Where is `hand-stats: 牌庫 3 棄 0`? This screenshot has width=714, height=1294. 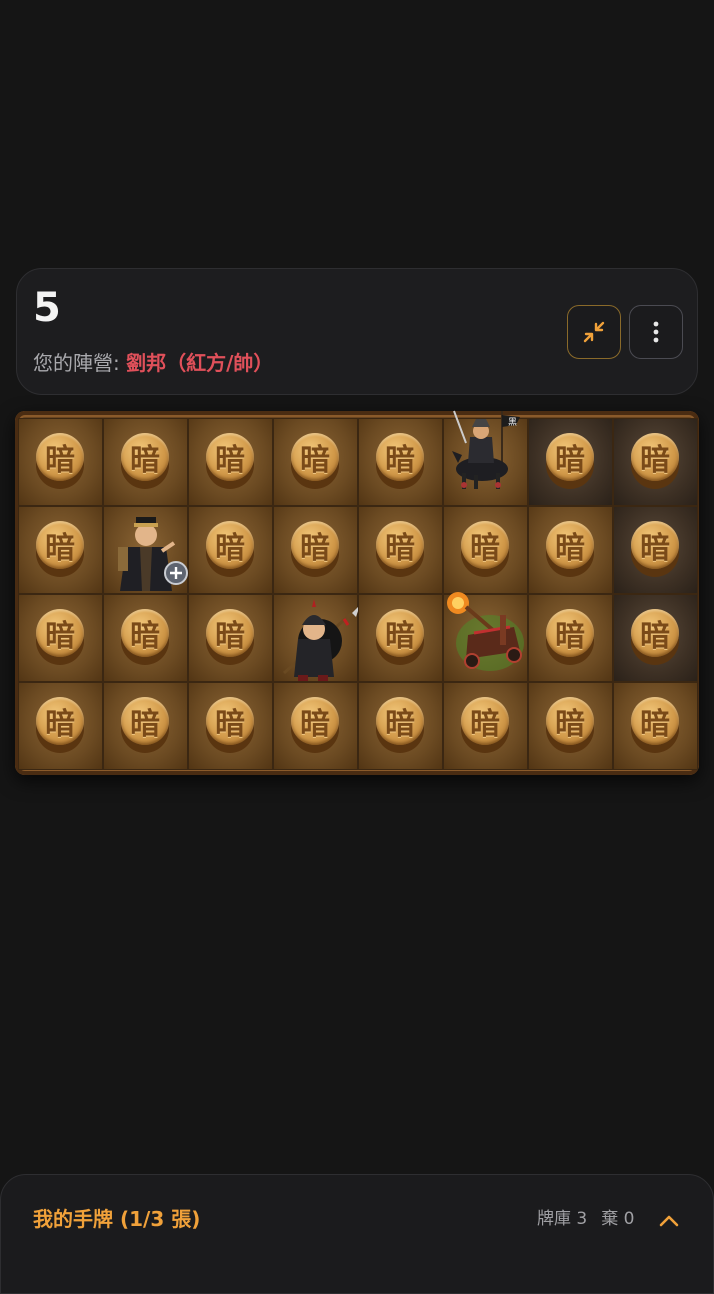
hand-stats: 牌庫 3 棄 0 is located at coordinates (585, 1219).